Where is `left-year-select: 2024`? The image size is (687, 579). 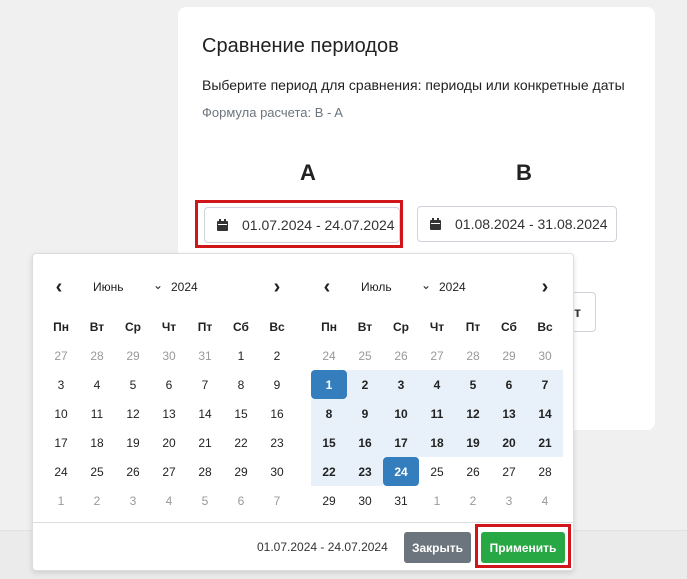 left-year-select: 2024 is located at coordinates (184, 287).